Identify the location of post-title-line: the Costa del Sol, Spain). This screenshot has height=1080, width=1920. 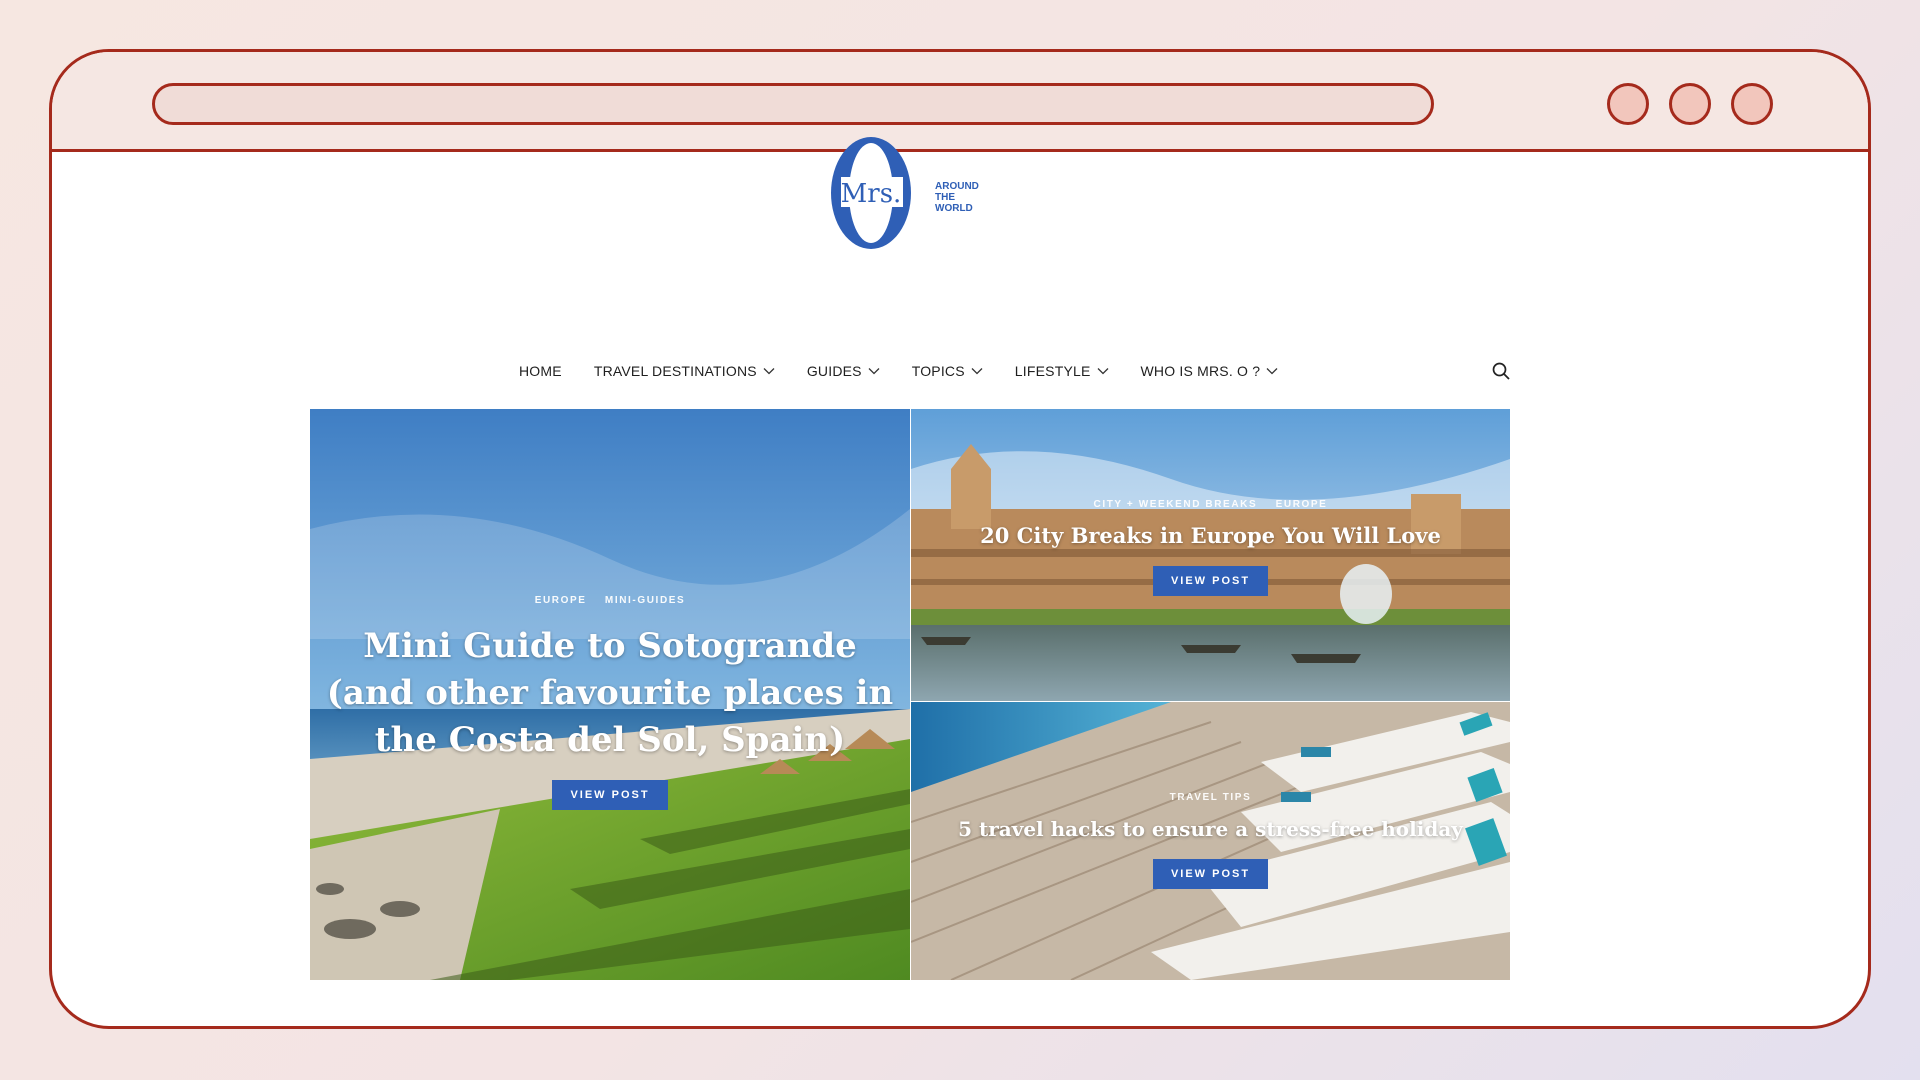
(610, 740).